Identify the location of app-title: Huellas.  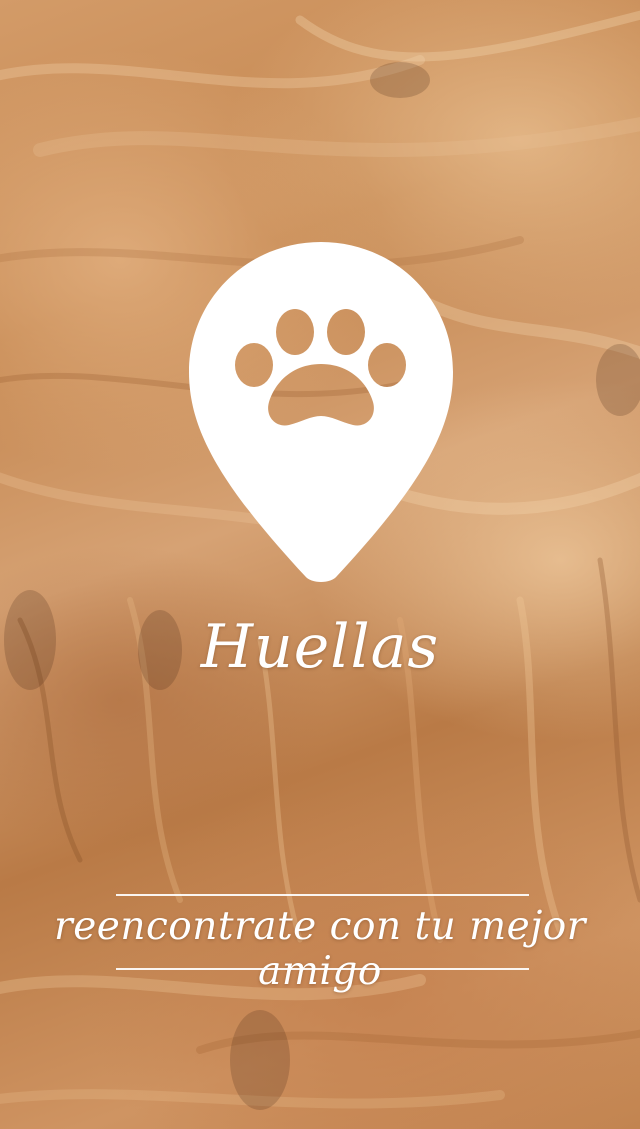
(320, 647).